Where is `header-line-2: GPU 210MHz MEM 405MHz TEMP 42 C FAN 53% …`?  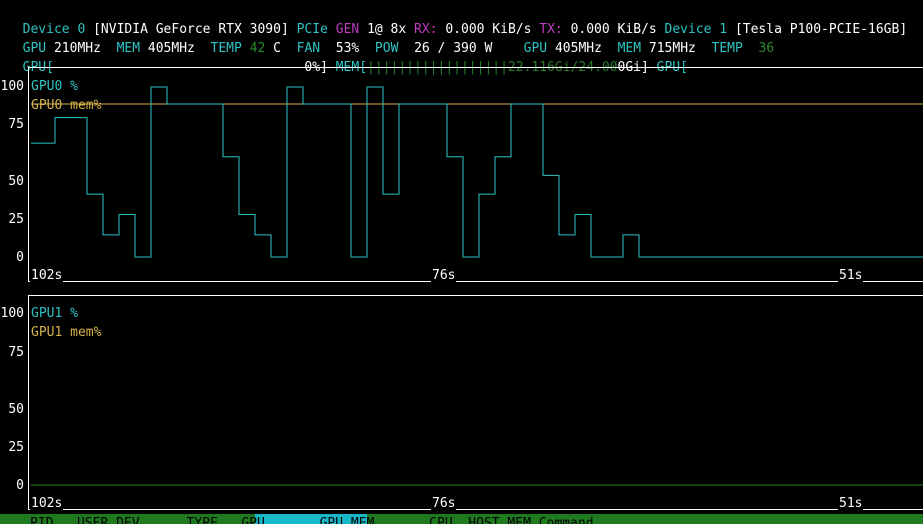
header-line-2: GPU 210MHz MEM 405MHz TEMP 42 C FAN 53% … is located at coordinates (391, 38).